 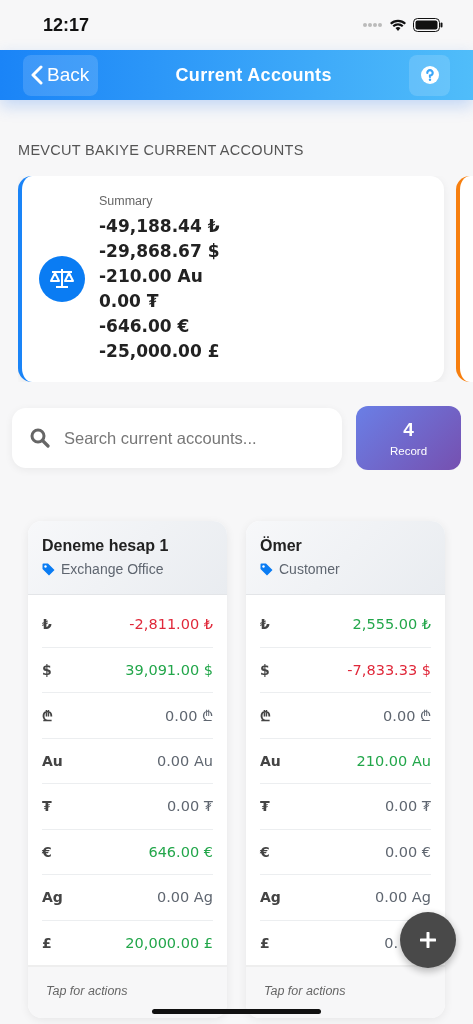 What do you see at coordinates (428, 25) in the screenshot?
I see `battery-icon` at bounding box center [428, 25].